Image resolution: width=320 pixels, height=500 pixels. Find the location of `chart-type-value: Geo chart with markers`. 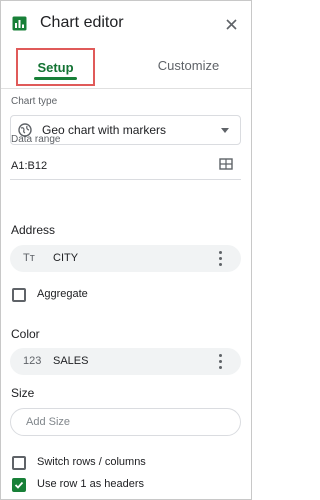

chart-type-value: Geo chart with markers is located at coordinates (104, 130).